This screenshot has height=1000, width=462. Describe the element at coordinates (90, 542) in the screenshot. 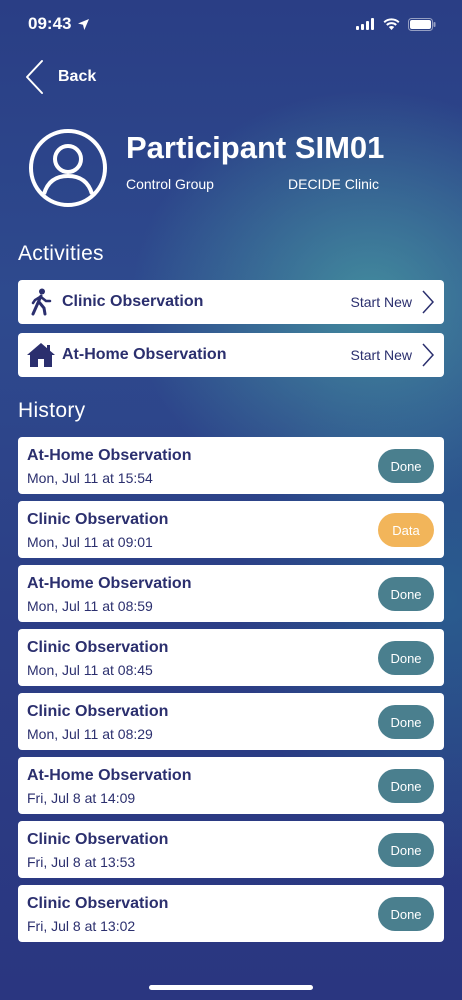

I see `history-item-date: Mon, Jul 11 at 09:01` at that location.